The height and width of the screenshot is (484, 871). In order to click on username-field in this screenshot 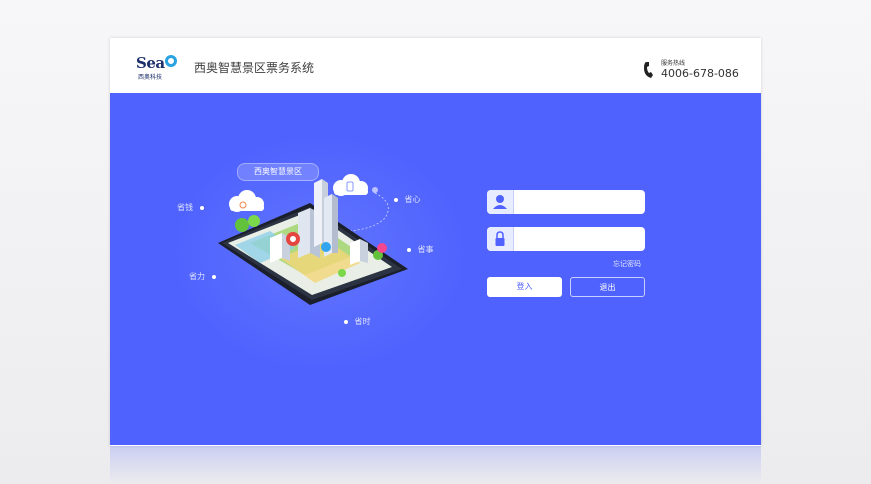, I will do `click(566, 202)`.